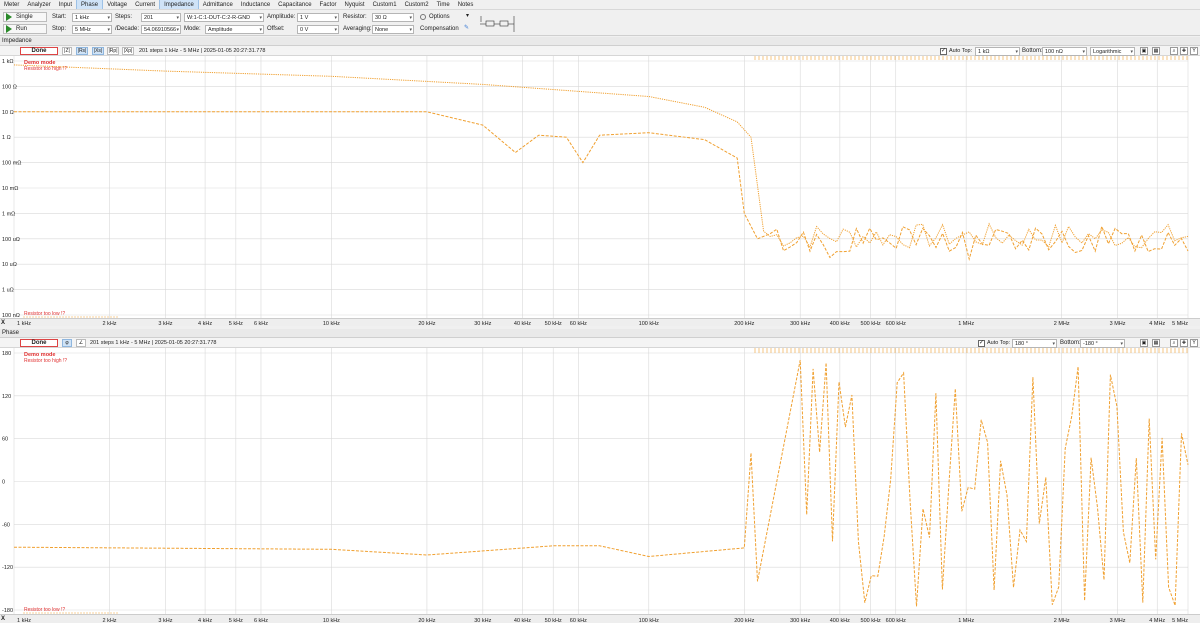 This screenshot has height=623, width=1200. What do you see at coordinates (234, 29) in the screenshot?
I see `mode-select: Amplitude ▾` at bounding box center [234, 29].